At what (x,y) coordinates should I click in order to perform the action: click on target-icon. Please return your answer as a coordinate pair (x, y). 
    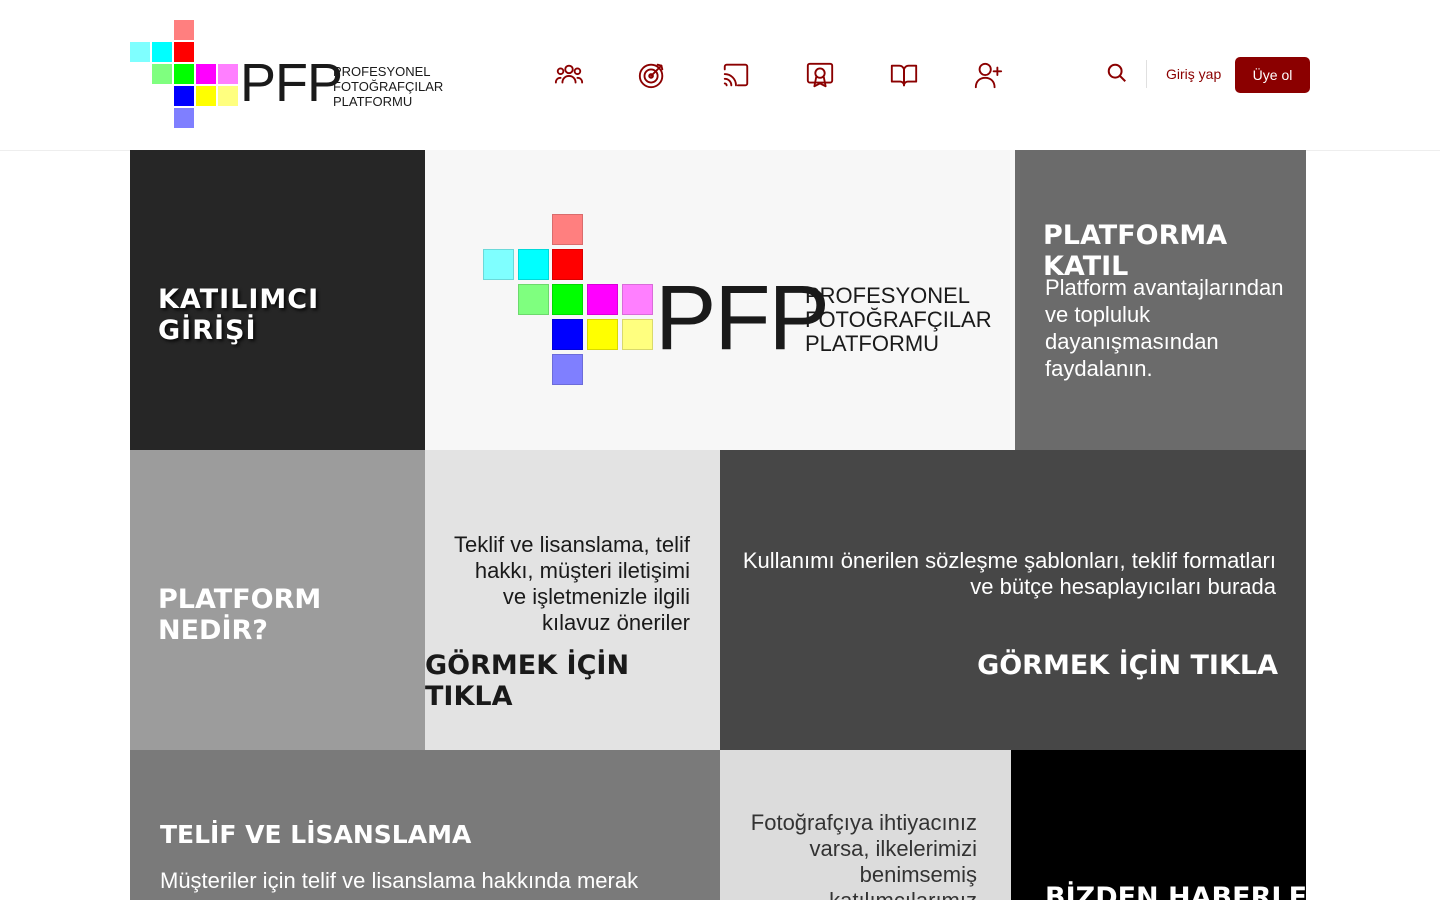
    Looking at the image, I should click on (652, 75).